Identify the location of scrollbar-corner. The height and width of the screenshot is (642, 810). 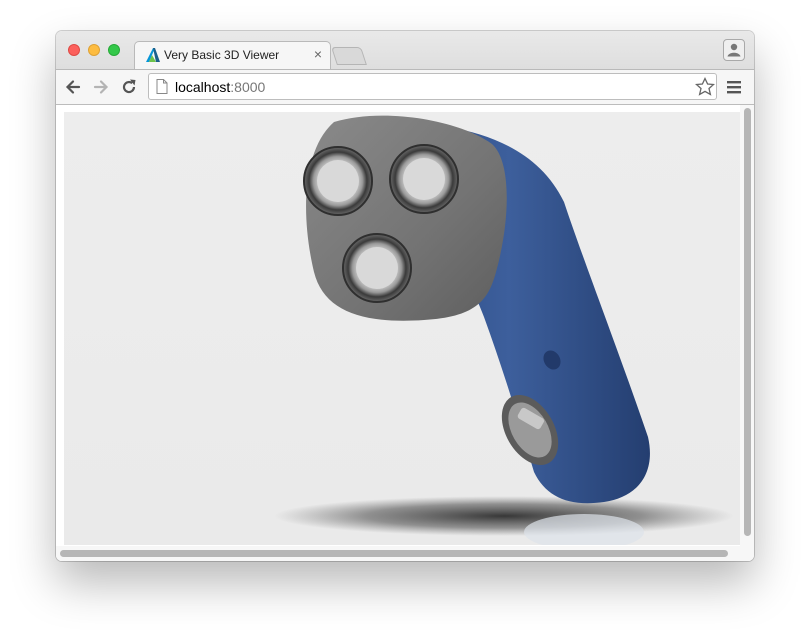
(747, 553).